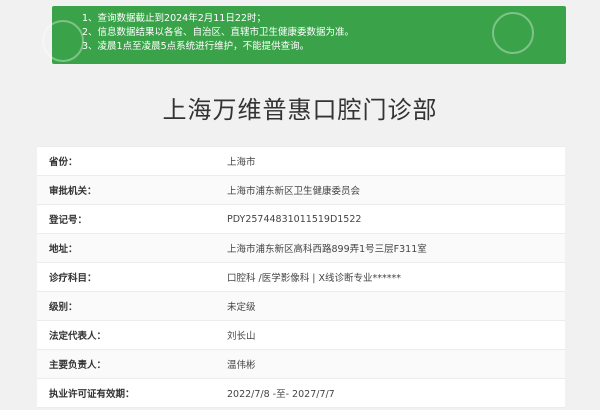 The image size is (600, 410). I want to click on table-row: 法定代表人： 刘长山, so click(301, 335).